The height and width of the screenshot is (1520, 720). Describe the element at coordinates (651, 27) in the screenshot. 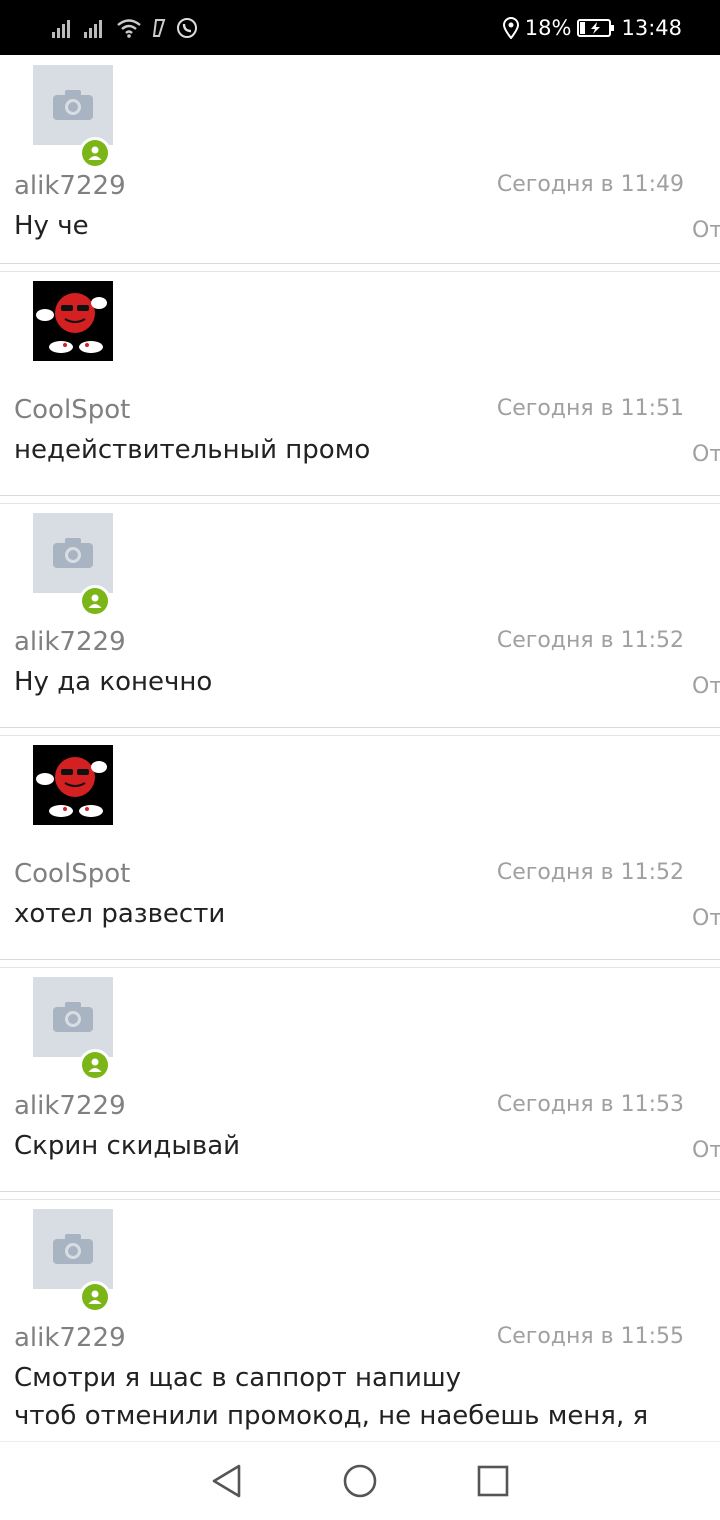

I see `clock: 13:48` at that location.